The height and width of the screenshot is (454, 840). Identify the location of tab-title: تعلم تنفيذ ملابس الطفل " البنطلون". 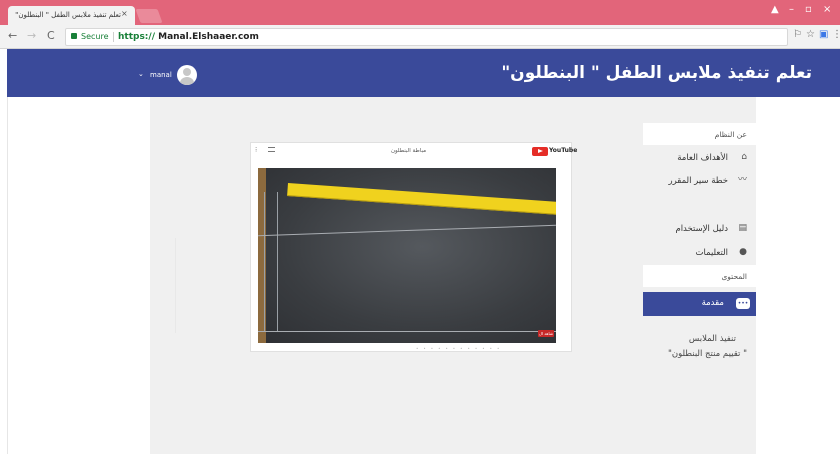
(68, 15).